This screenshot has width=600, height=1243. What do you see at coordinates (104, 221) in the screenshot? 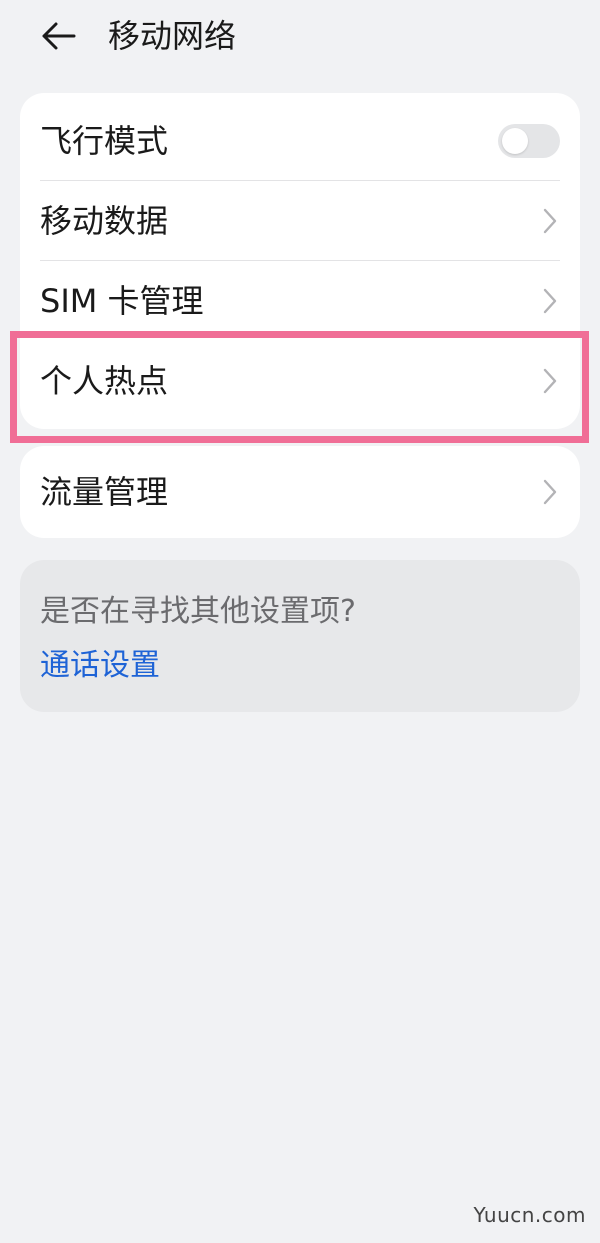
I see `mobile-data-label: 移动数据` at bounding box center [104, 221].